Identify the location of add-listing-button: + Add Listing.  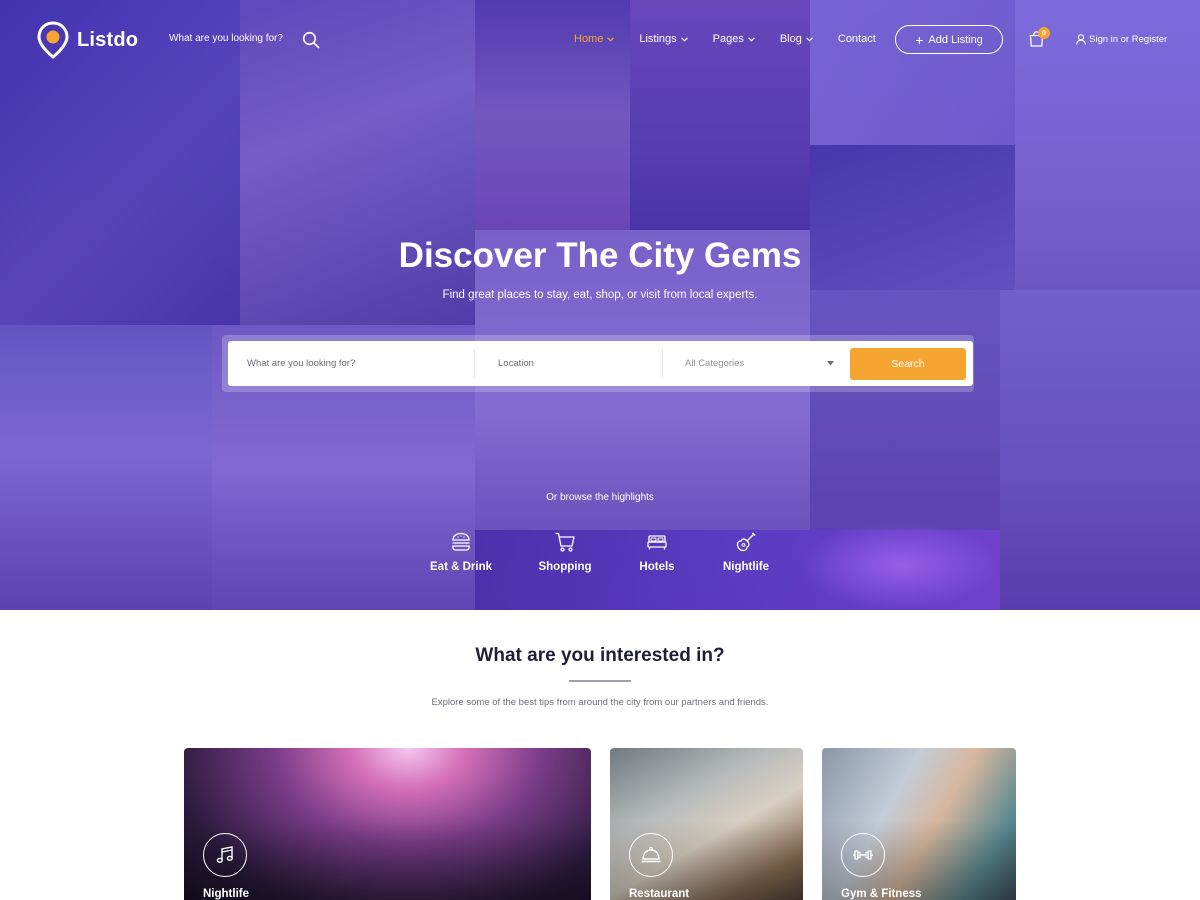
(949, 39).